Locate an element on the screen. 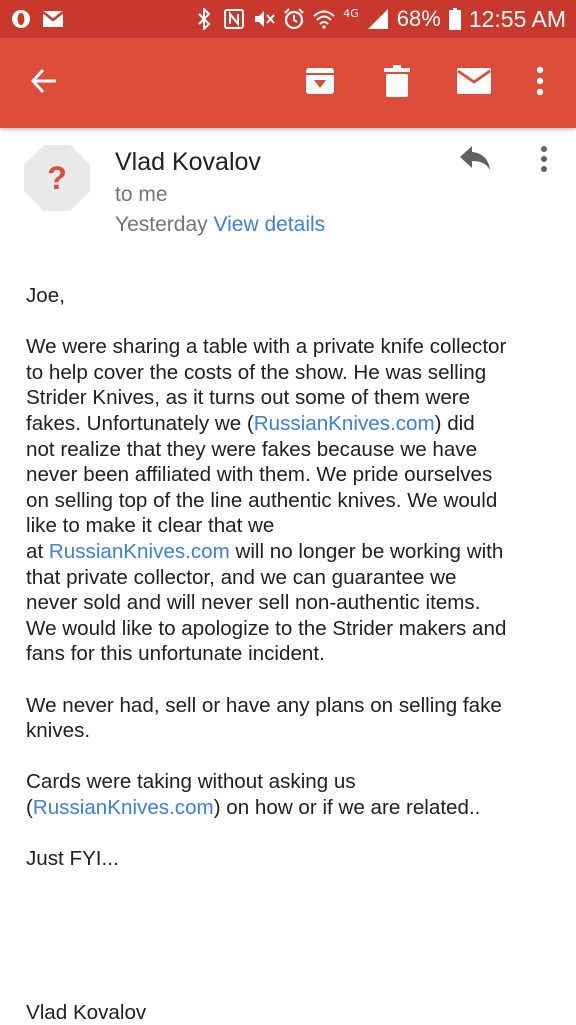 This screenshot has height=1025, width=576. trash-icon is located at coordinates (397, 83).